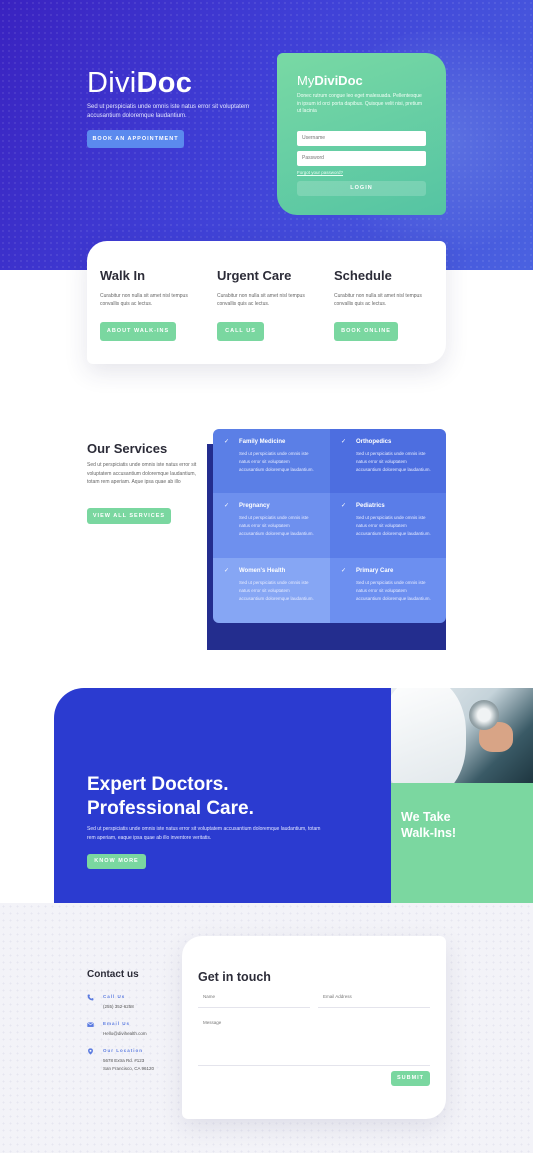 The width and height of the screenshot is (533, 1153). Describe the element at coordinates (138, 331) in the screenshot. I see `about-walk-ins-button: About Walk-ins` at that location.